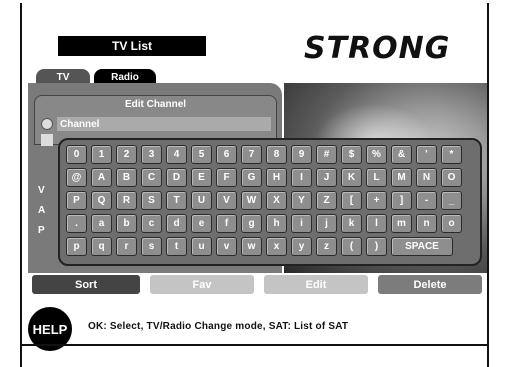 Image resolution: width=506 pixels, height=367 pixels. I want to click on keyboard-key: V, so click(226, 200).